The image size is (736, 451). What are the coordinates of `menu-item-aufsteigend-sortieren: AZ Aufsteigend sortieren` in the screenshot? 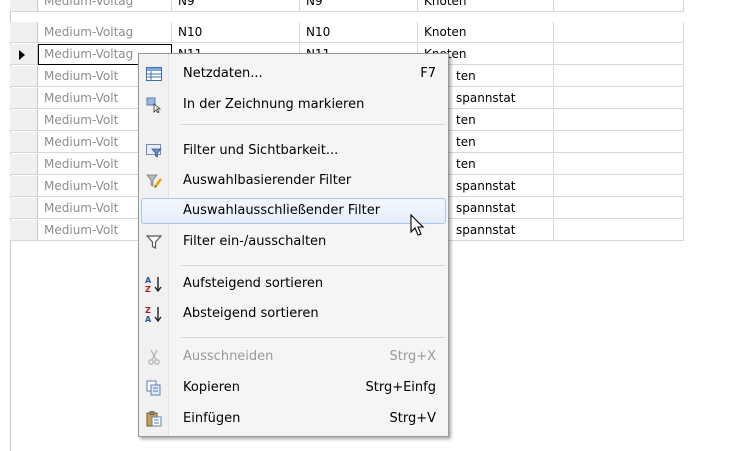 It's located at (293, 284).